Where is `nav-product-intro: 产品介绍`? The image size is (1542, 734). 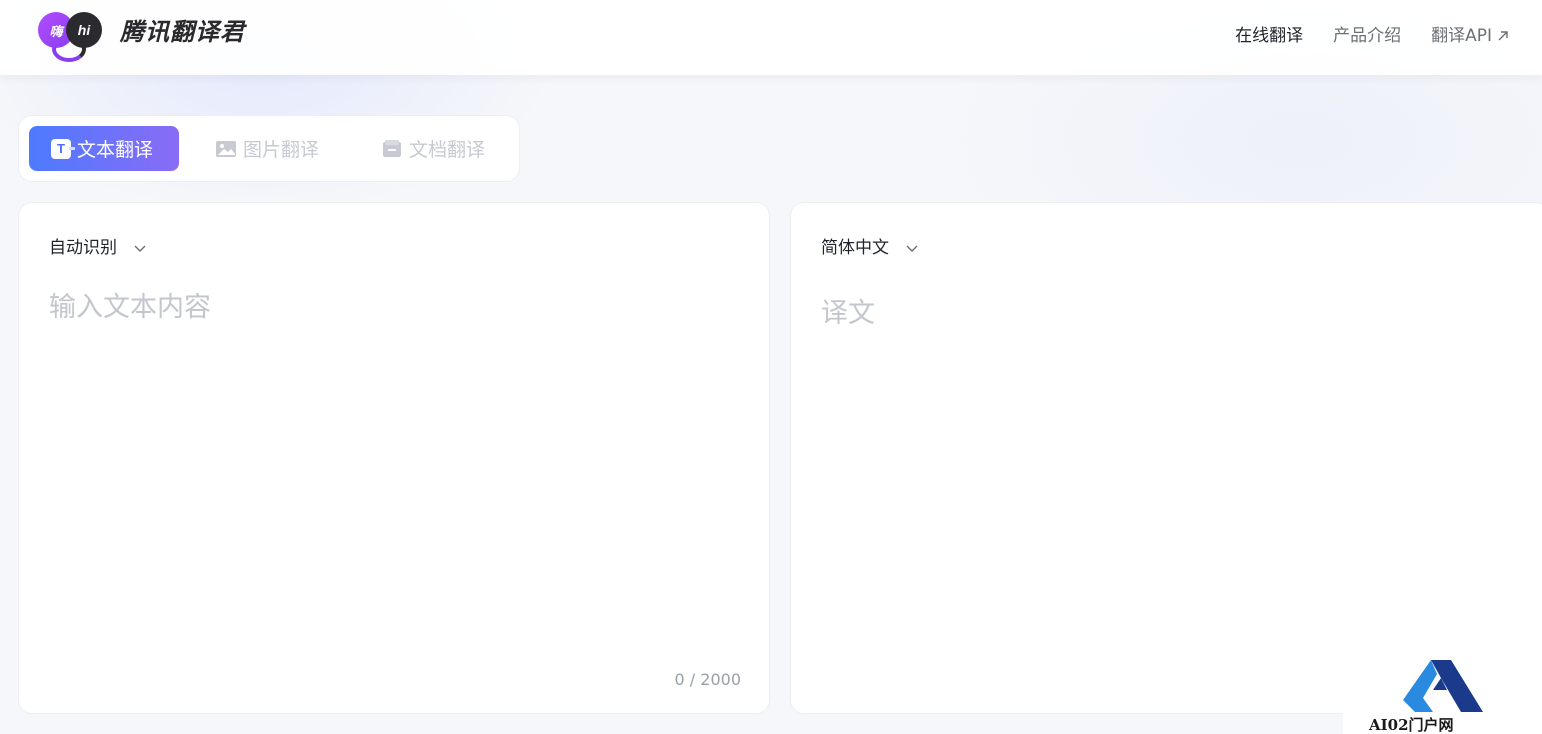 nav-product-intro: 产品介绍 is located at coordinates (1367, 36).